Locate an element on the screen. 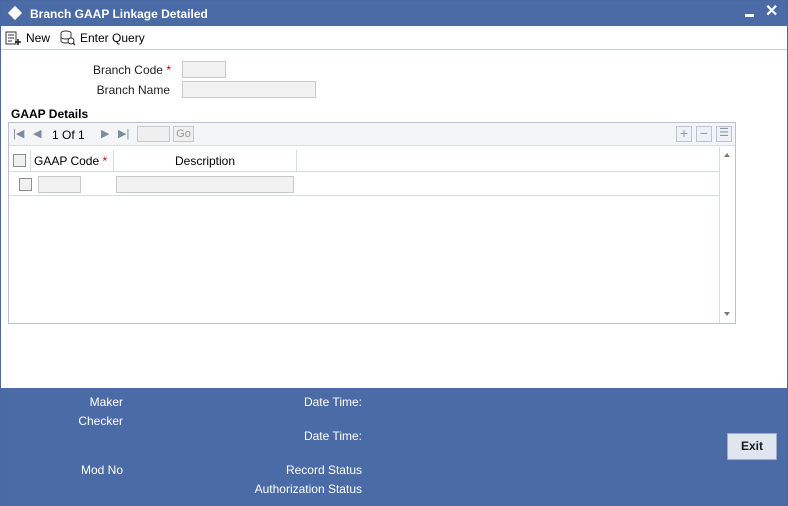 The height and width of the screenshot is (506, 788). enter-query-label: Enter Query is located at coordinates (112, 38).